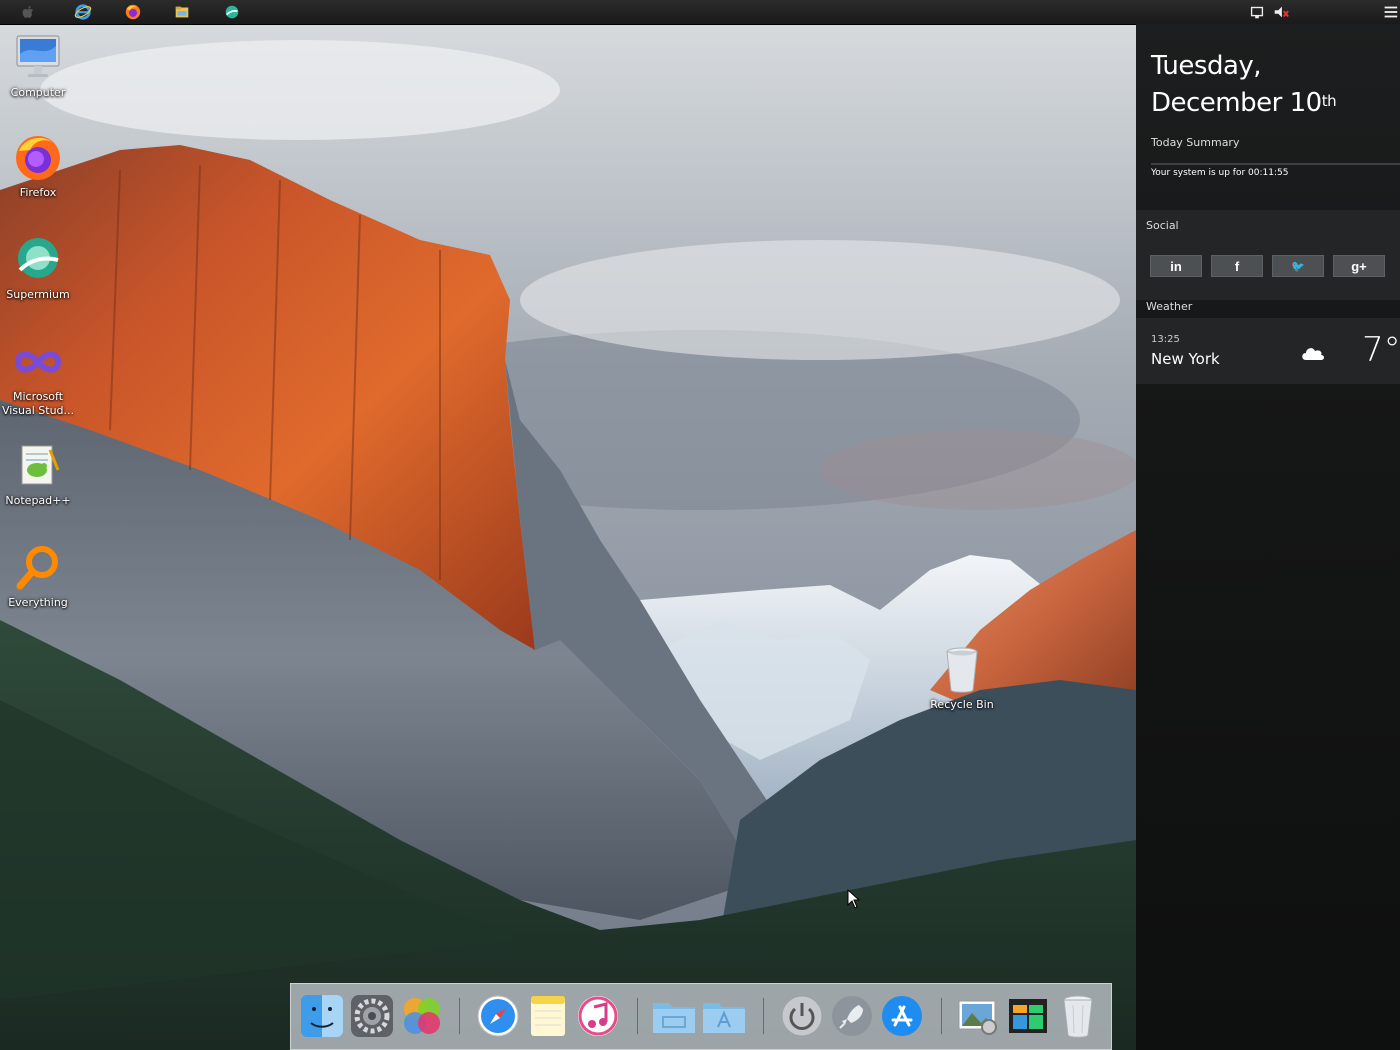 The height and width of the screenshot is (1050, 1400). What do you see at coordinates (182, 12) in the screenshot?
I see `file-explorer-icon` at bounding box center [182, 12].